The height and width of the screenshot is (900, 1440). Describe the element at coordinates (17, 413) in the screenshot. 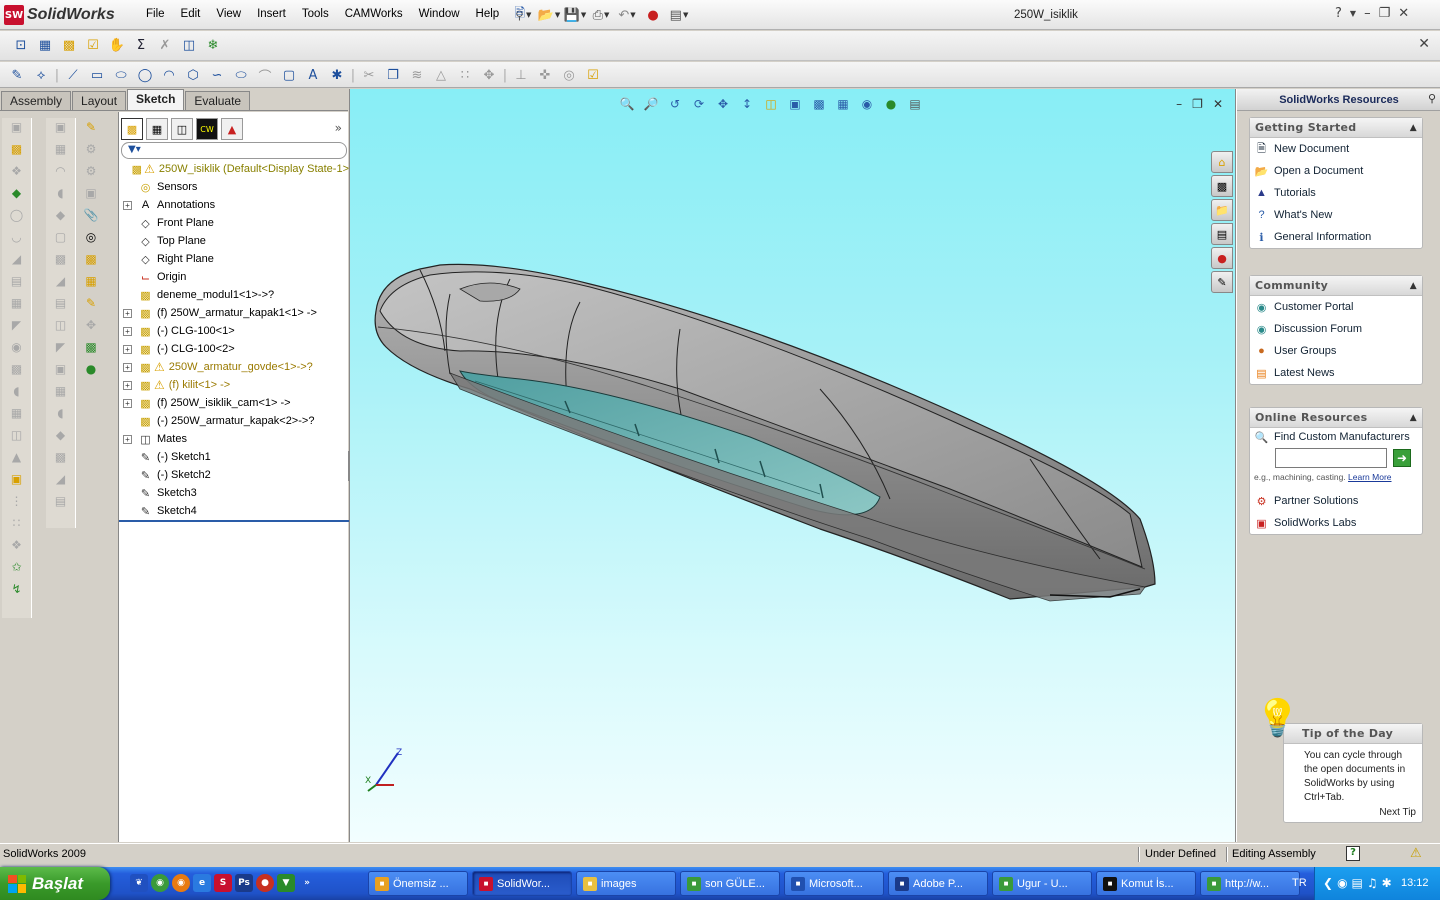

I see `pattern-icon: ▦` at that location.